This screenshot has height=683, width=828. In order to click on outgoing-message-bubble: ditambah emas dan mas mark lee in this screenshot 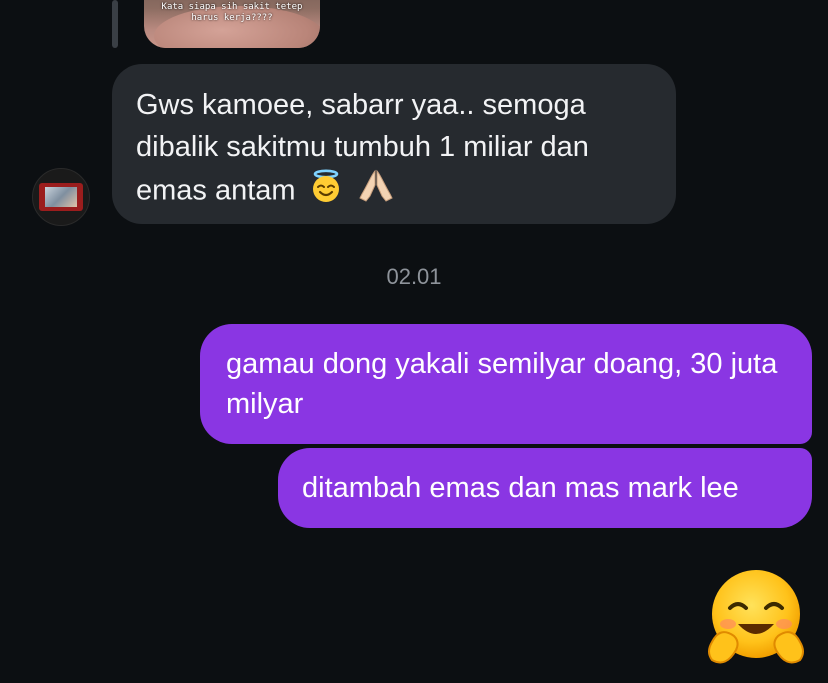, I will do `click(545, 488)`.